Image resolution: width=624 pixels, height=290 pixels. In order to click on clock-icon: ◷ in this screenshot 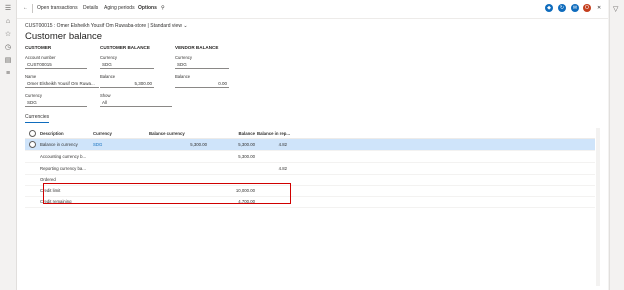, I will do `click(8, 48)`.